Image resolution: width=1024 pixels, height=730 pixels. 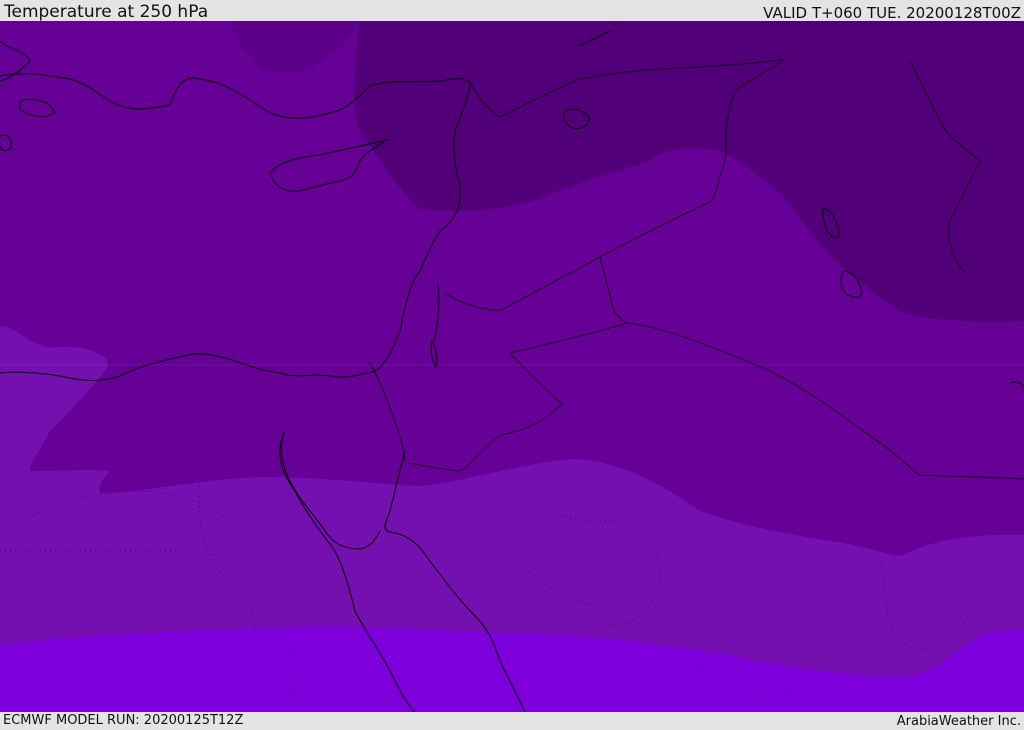 What do you see at coordinates (958, 721) in the screenshot?
I see `credit-text: ArabiaWeather Inc.` at bounding box center [958, 721].